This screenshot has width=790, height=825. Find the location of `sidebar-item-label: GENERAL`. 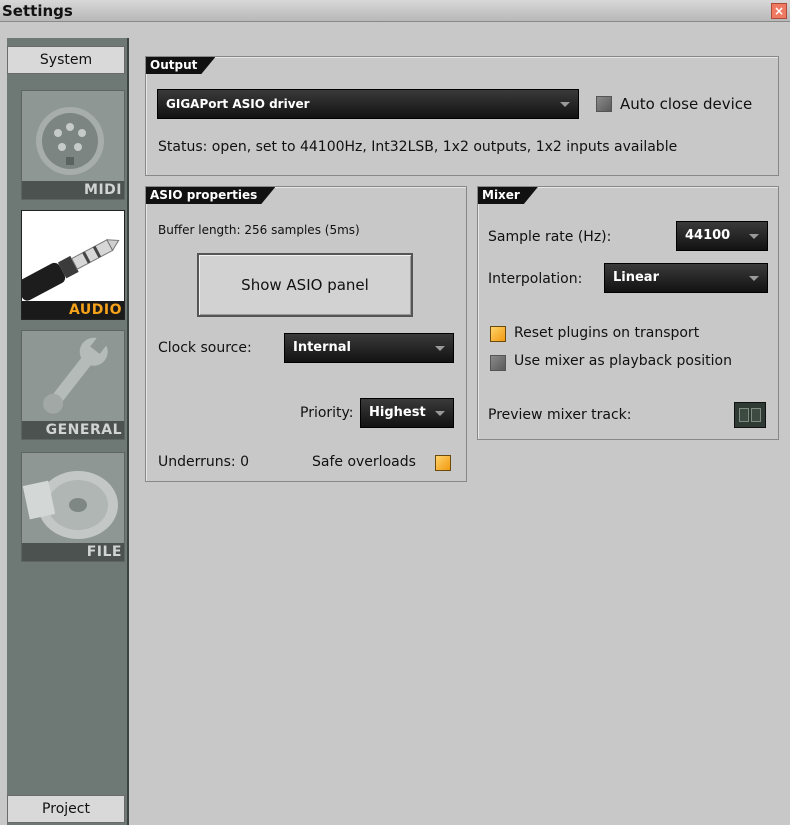

sidebar-item-label: GENERAL is located at coordinates (73, 430).